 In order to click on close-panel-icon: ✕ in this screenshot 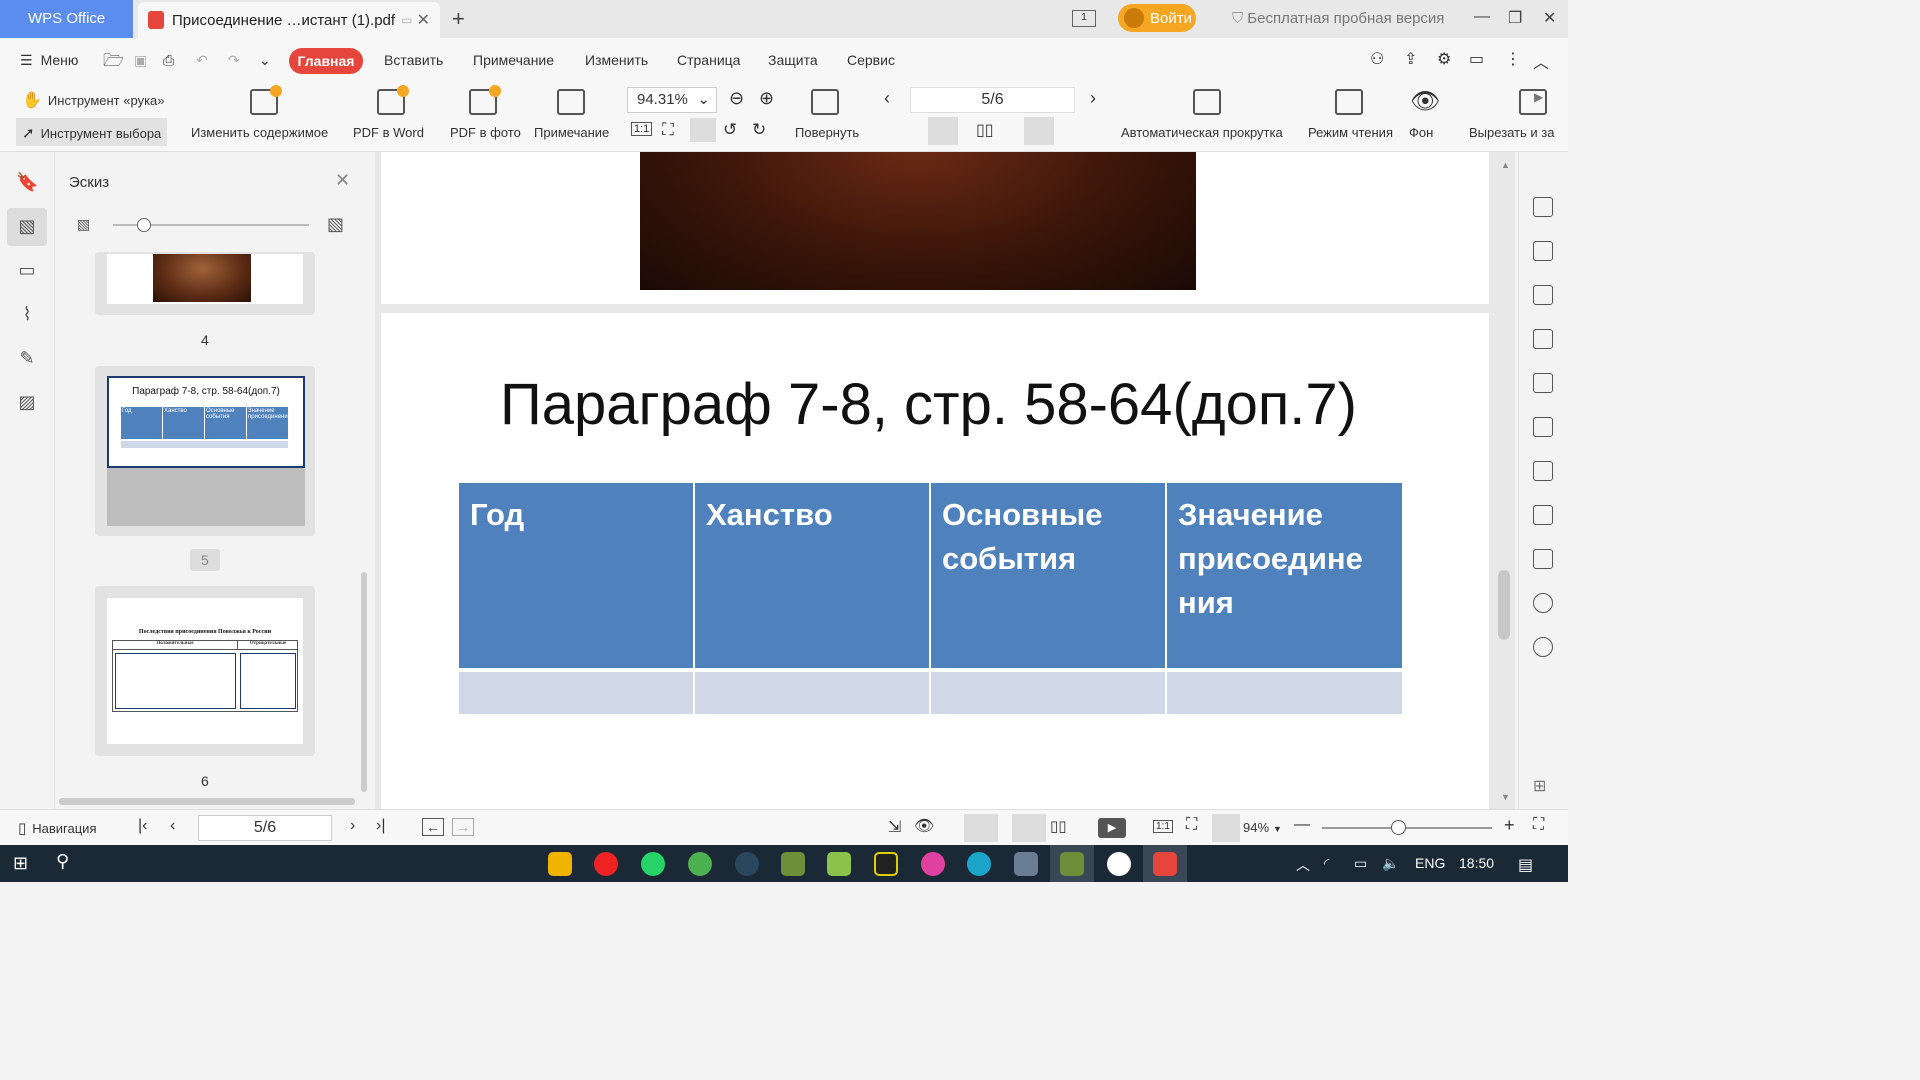, I will do `click(342, 180)`.